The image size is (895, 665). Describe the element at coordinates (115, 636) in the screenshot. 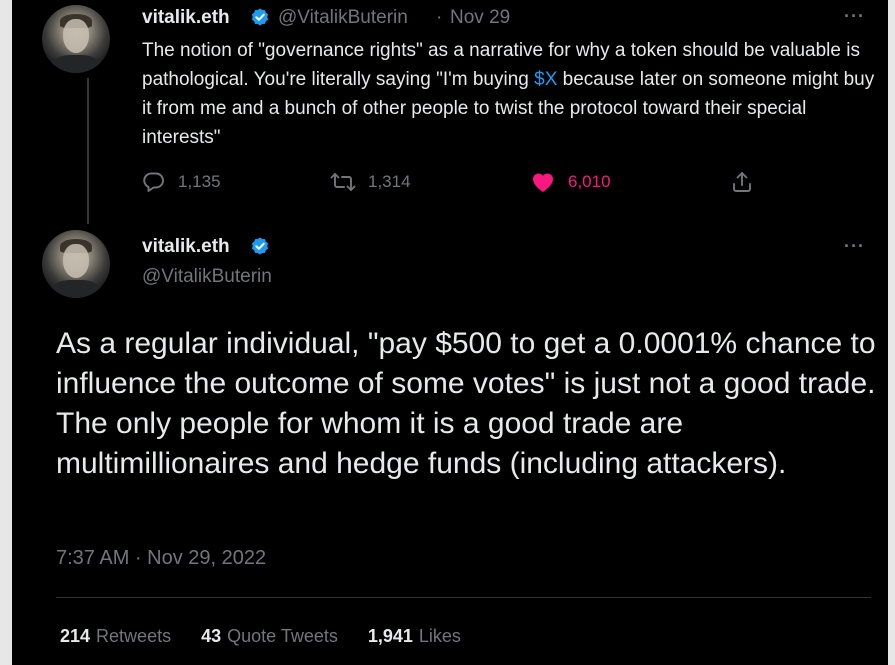

I see `retweets-stat: 214 Retweets` at that location.